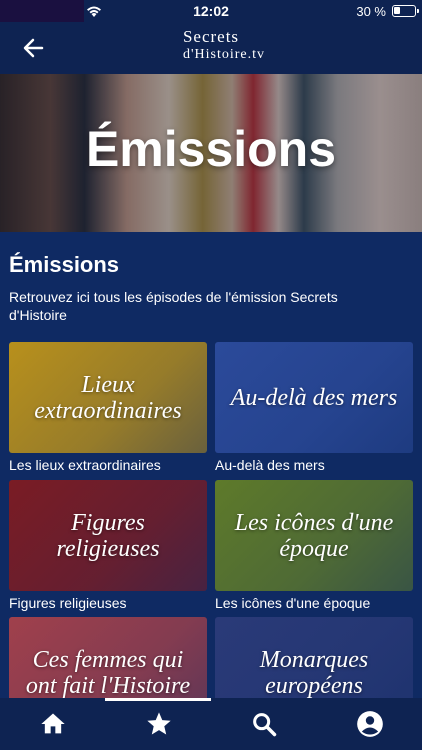  What do you see at coordinates (371, 11) in the screenshot?
I see `battery-percentage: 30 %` at bounding box center [371, 11].